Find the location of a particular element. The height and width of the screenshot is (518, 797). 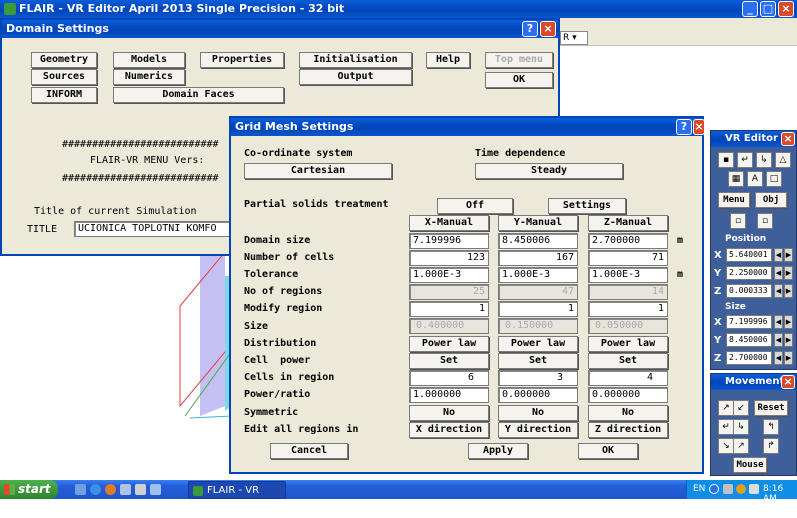

vr-menu-button: Menu is located at coordinates (734, 200).